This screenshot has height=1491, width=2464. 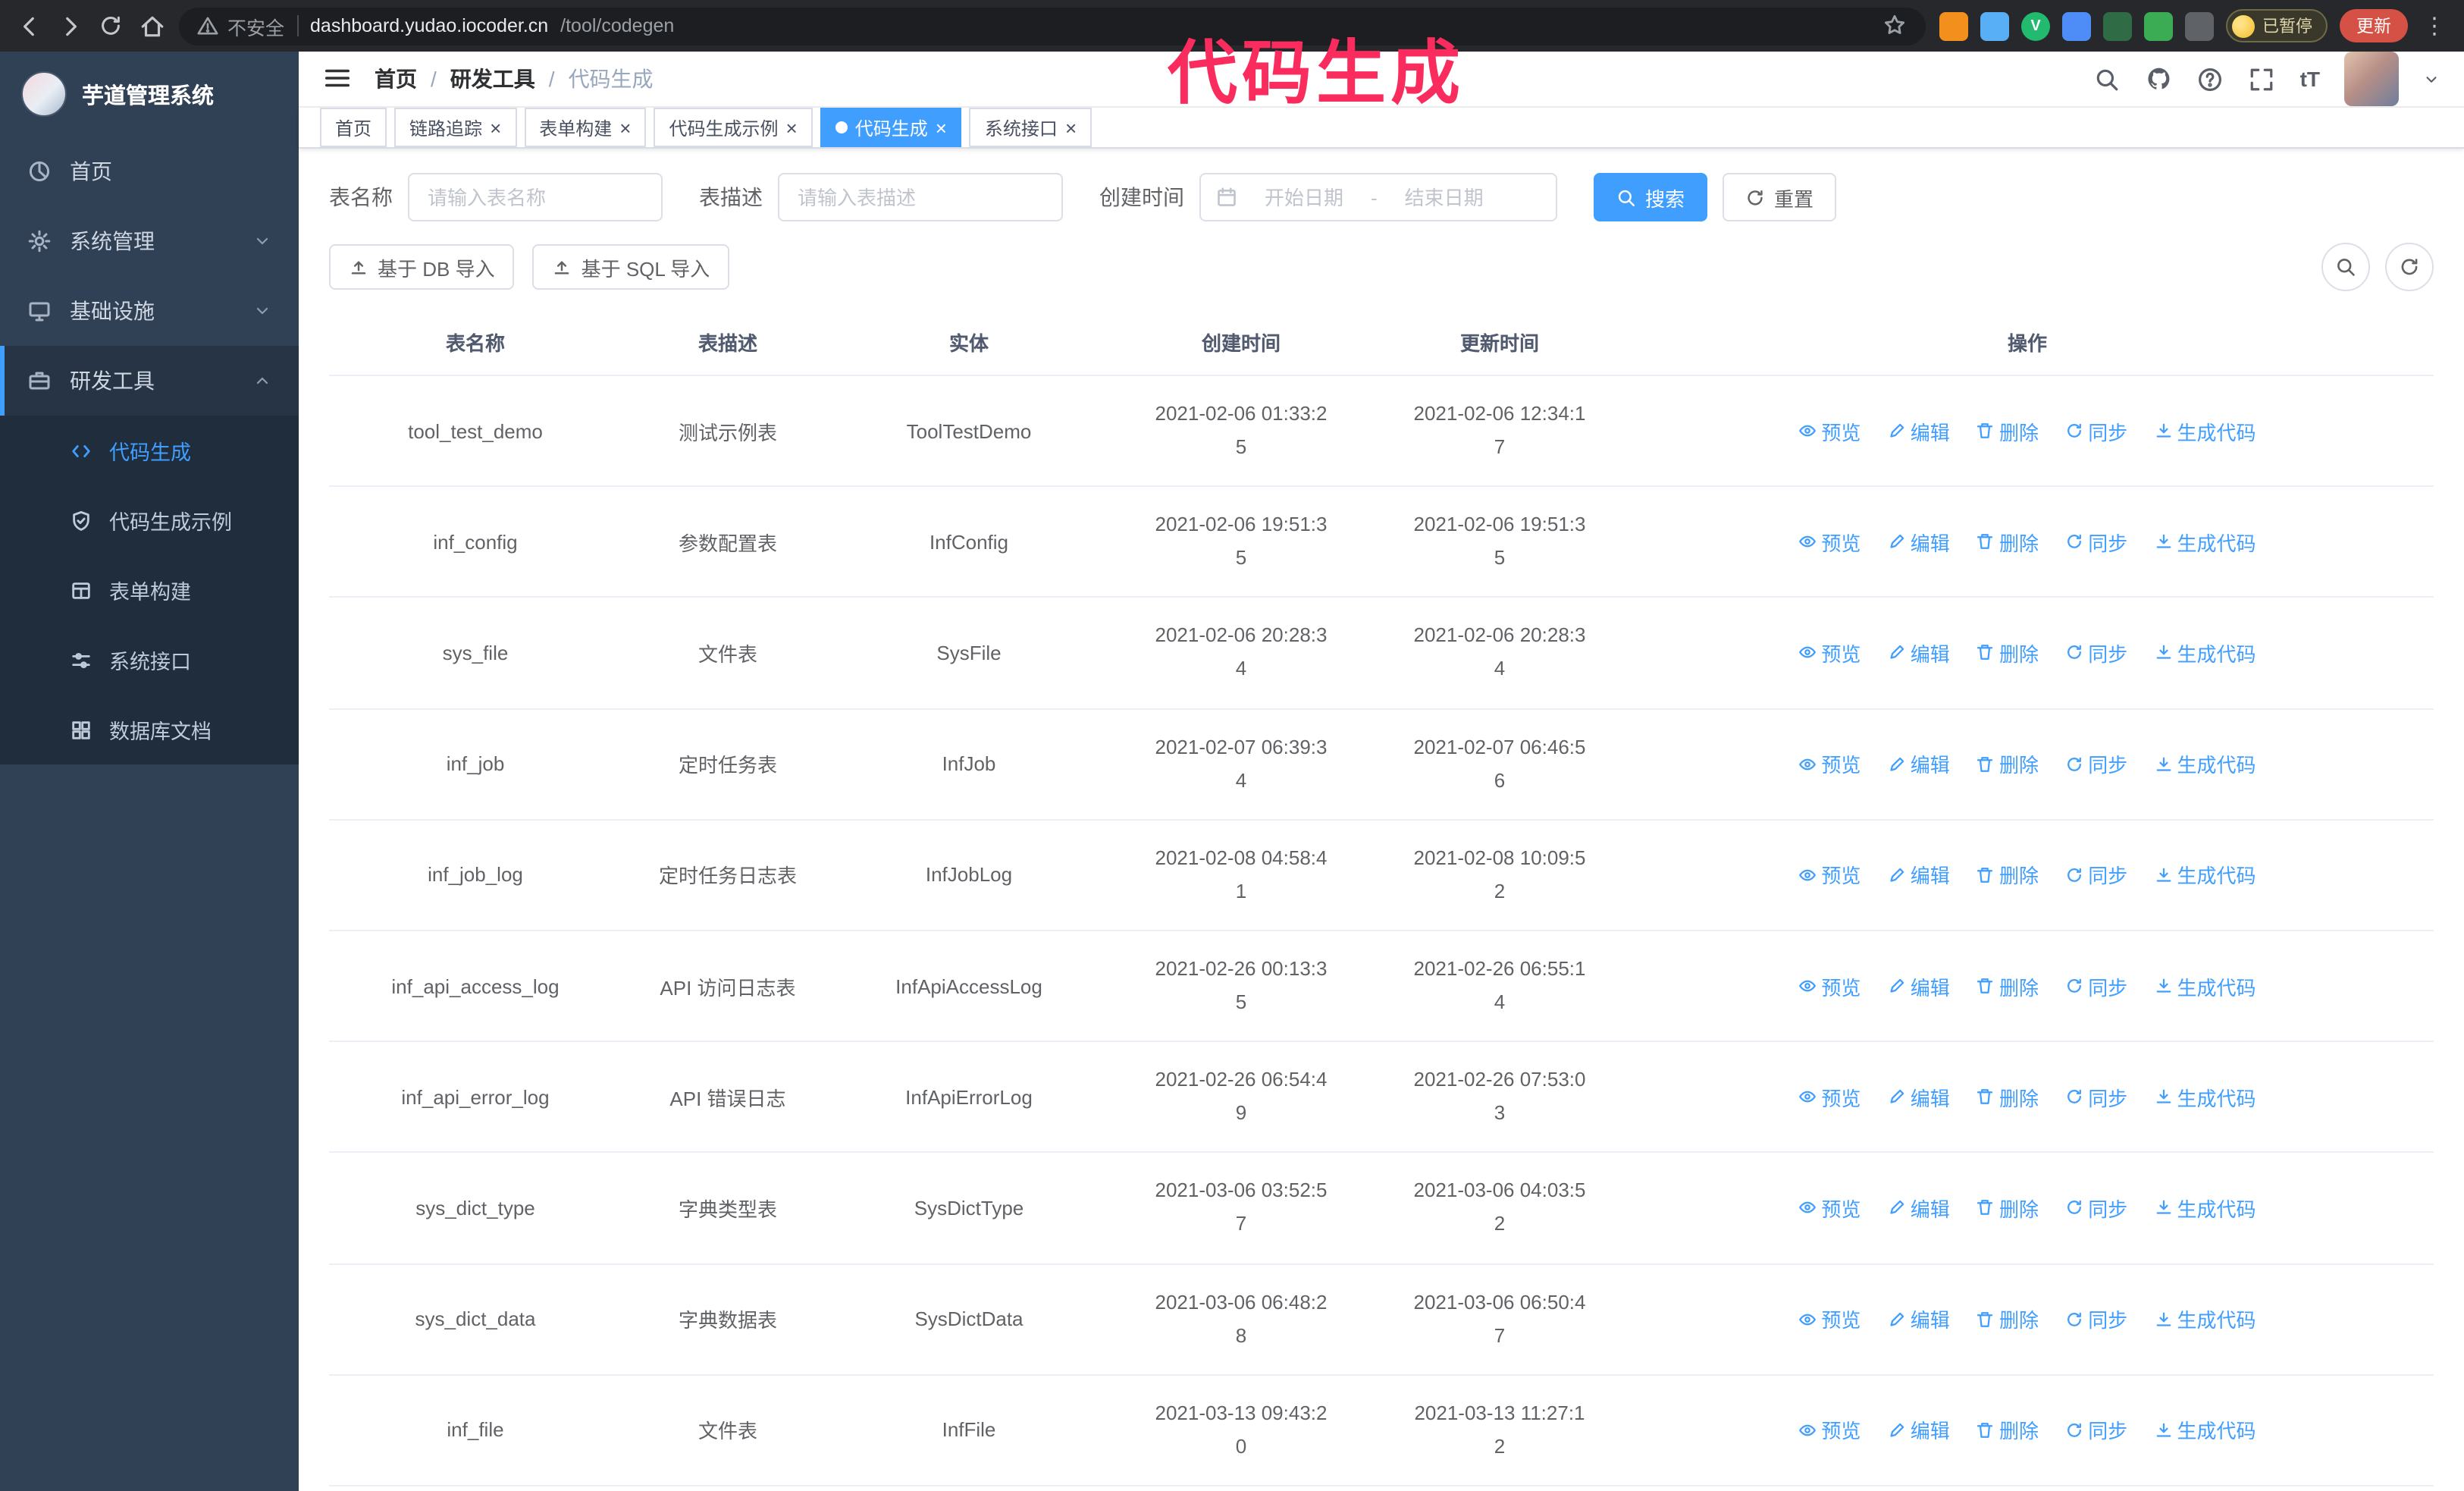 What do you see at coordinates (535, 197) in the screenshot?
I see `table-name-input` at bounding box center [535, 197].